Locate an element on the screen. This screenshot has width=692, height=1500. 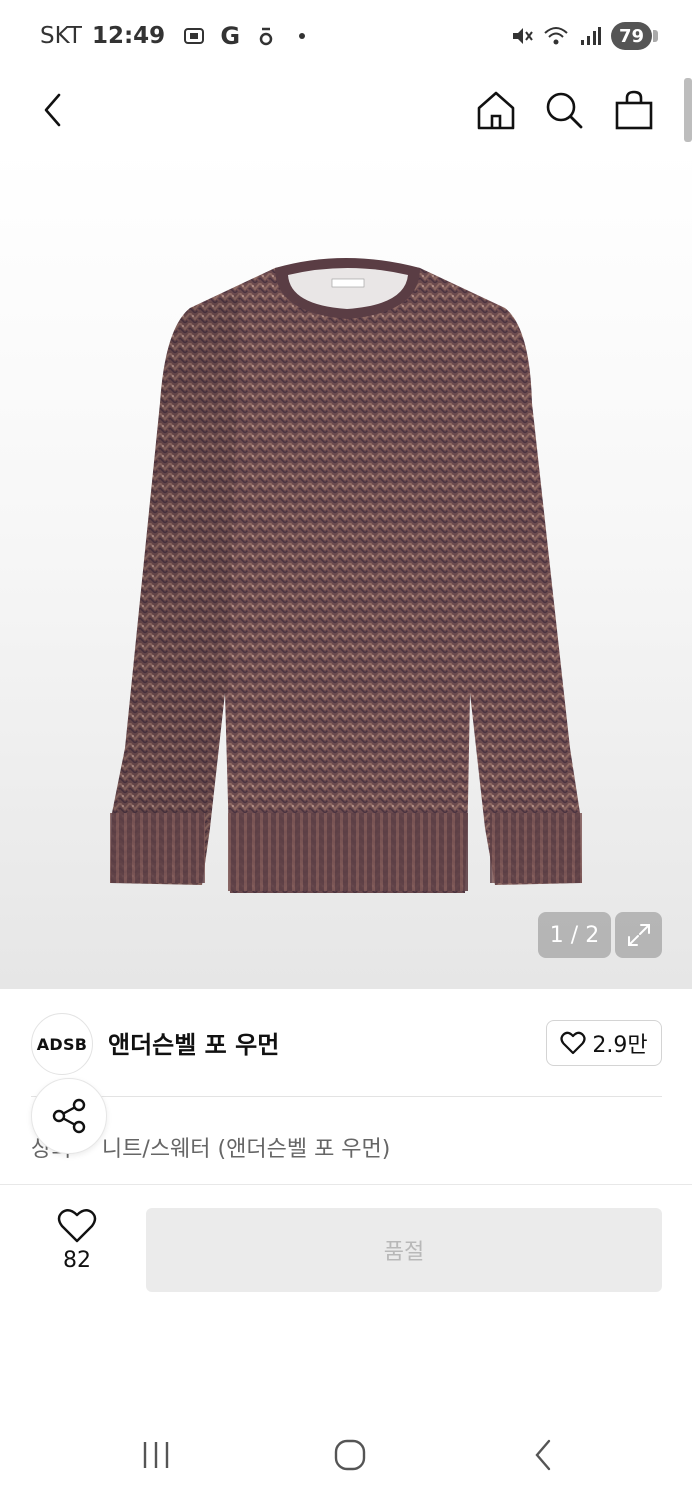
scroll-indicator is located at coordinates (688, 110).